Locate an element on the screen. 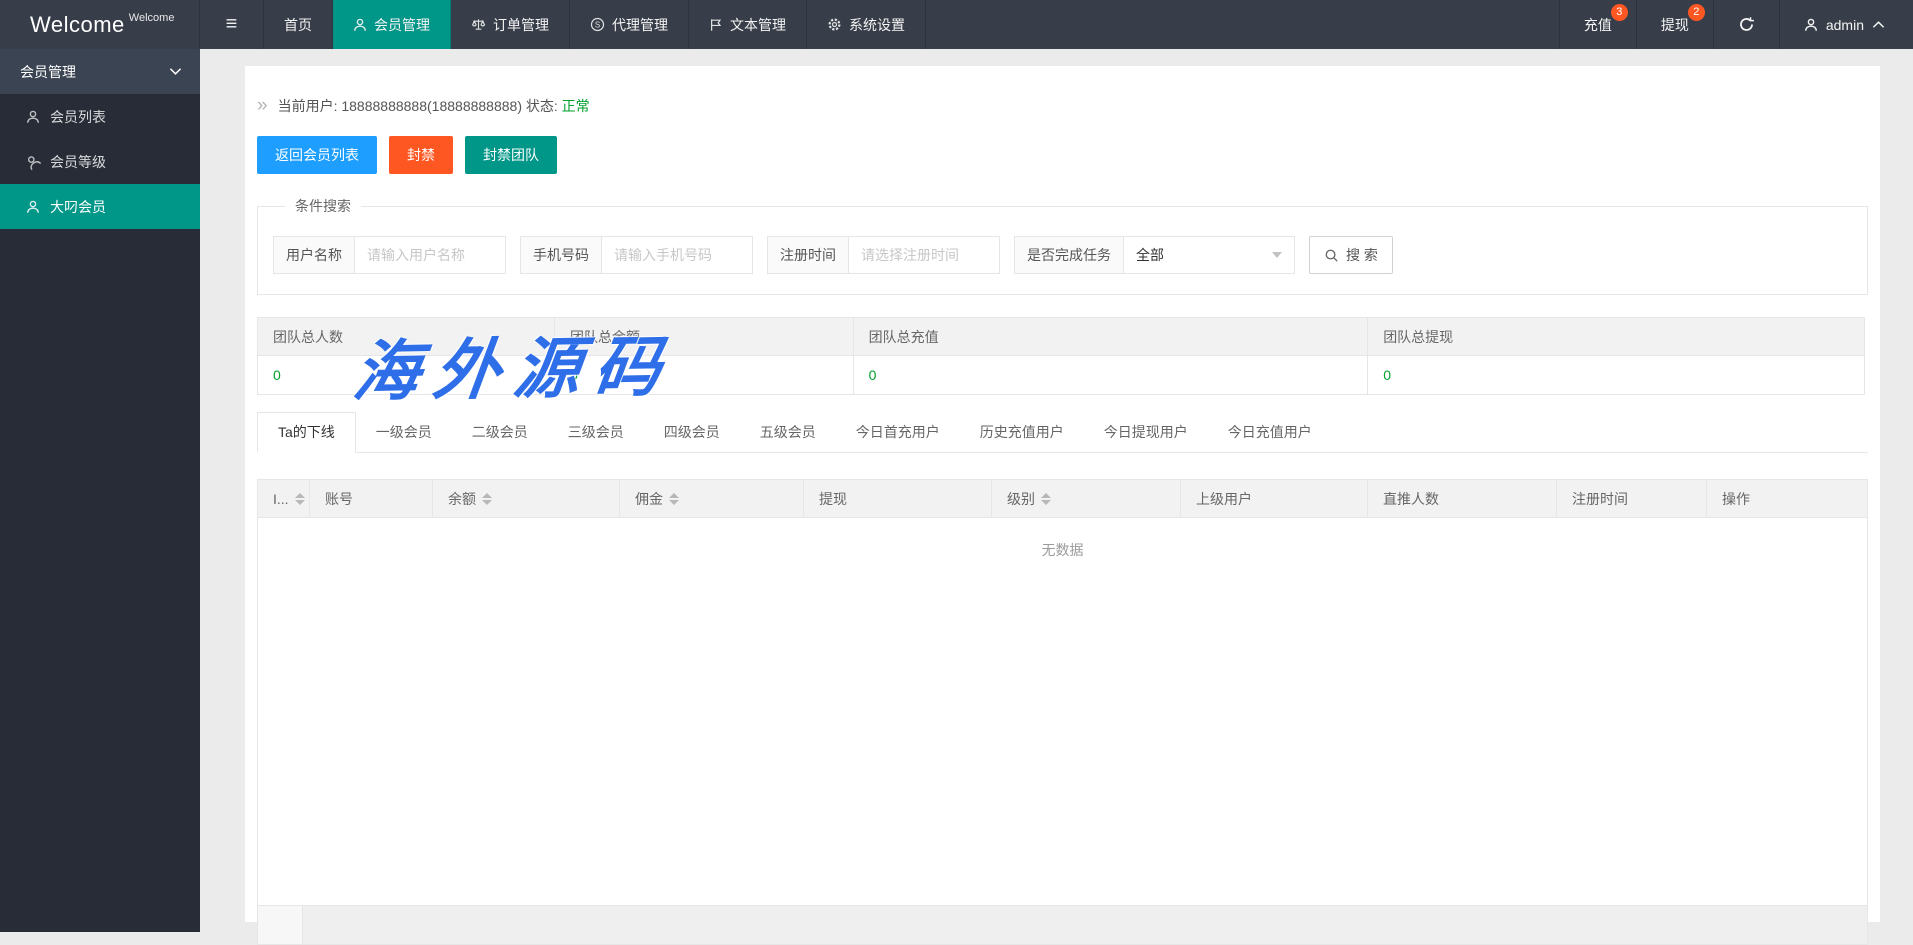  menu-toggle-icon: ≡ is located at coordinates (232, 24).